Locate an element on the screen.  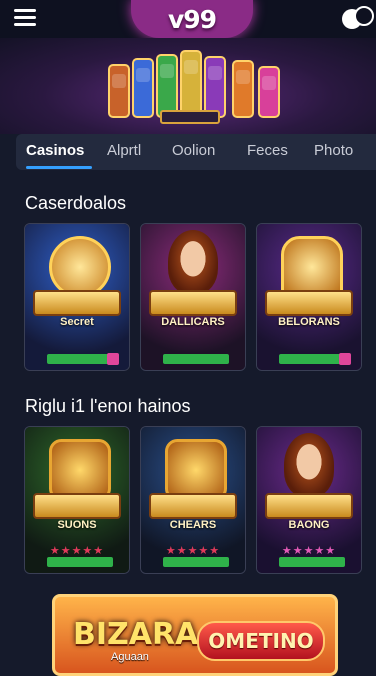
hero-banner is located at coordinates (188, 86).